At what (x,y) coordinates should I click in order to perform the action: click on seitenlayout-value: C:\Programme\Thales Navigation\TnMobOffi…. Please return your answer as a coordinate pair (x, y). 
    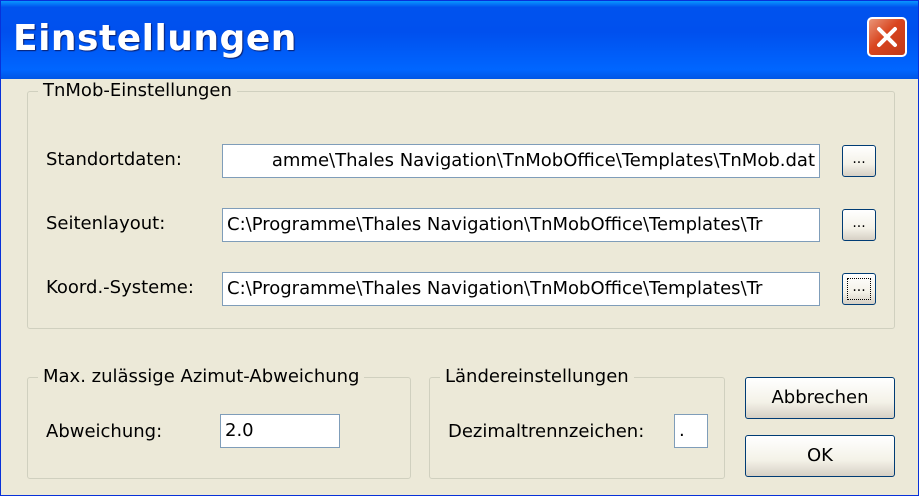
    Looking at the image, I should click on (495, 224).